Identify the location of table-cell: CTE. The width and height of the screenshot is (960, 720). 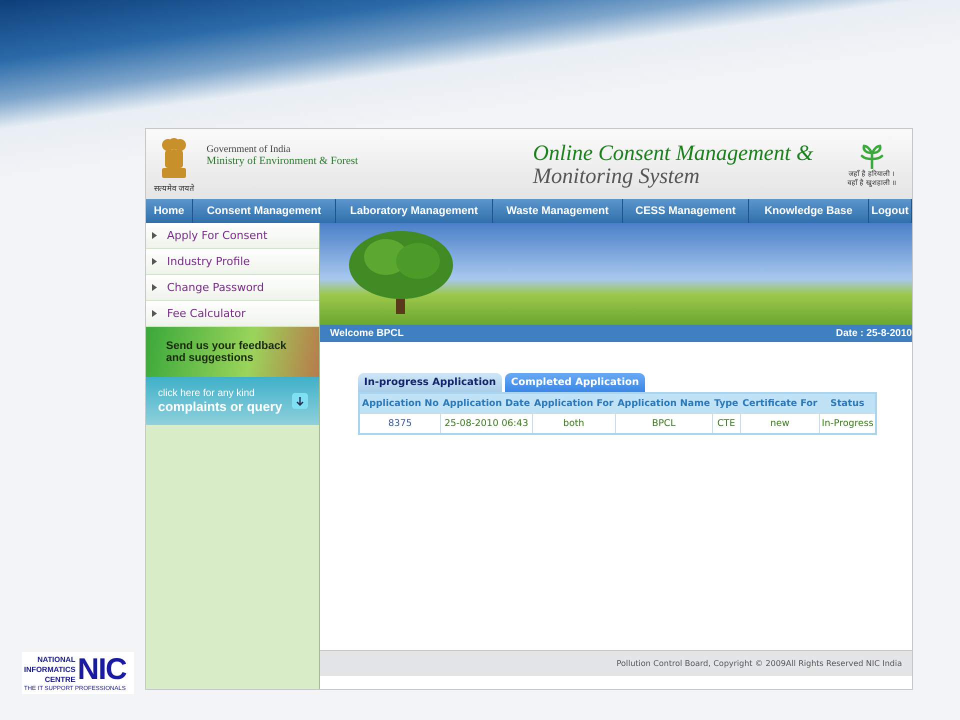
(726, 424).